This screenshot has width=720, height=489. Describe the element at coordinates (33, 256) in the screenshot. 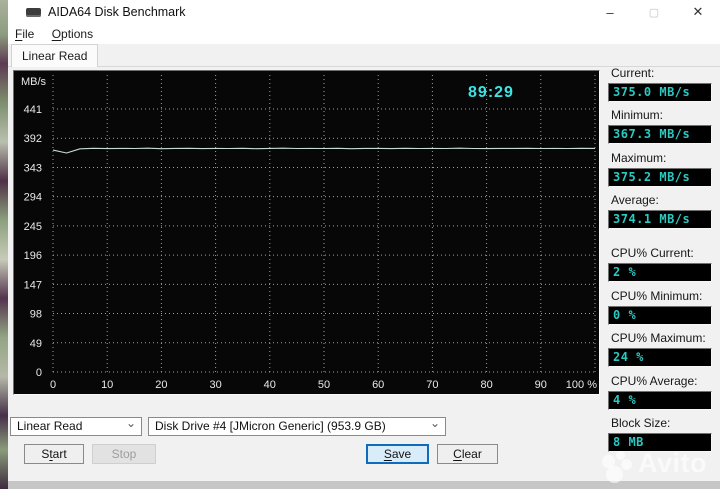

I see `svg-text: 196` at that location.